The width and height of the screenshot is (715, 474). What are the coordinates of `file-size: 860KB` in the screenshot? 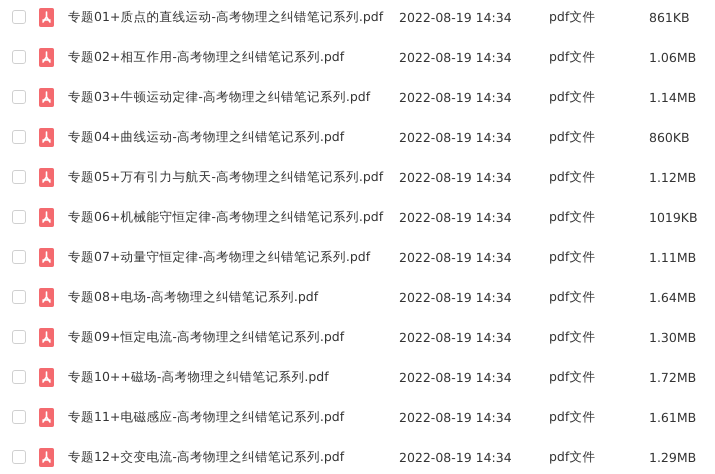 It's located at (669, 137).